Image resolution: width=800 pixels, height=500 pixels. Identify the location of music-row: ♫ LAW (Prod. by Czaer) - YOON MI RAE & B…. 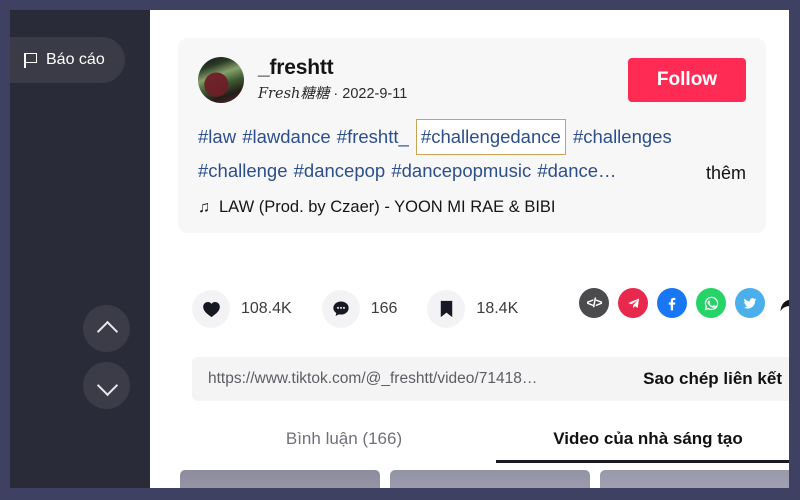
(472, 207).